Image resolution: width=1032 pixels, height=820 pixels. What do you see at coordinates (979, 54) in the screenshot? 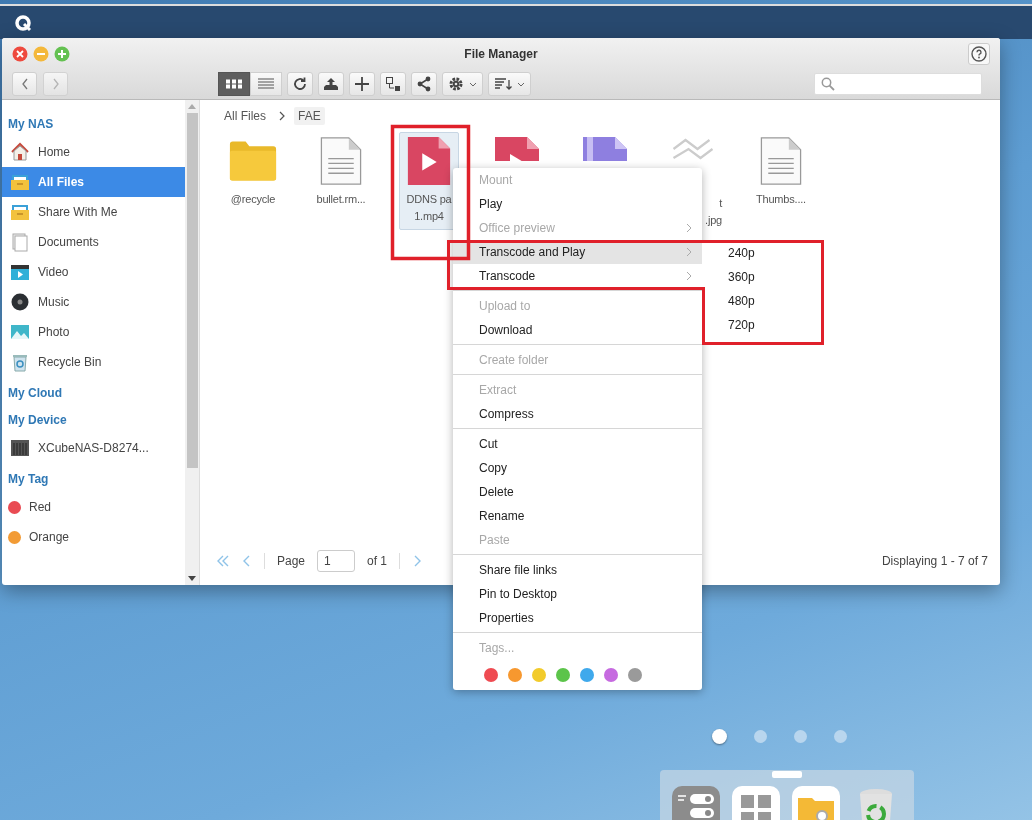
I see `help-button` at bounding box center [979, 54].